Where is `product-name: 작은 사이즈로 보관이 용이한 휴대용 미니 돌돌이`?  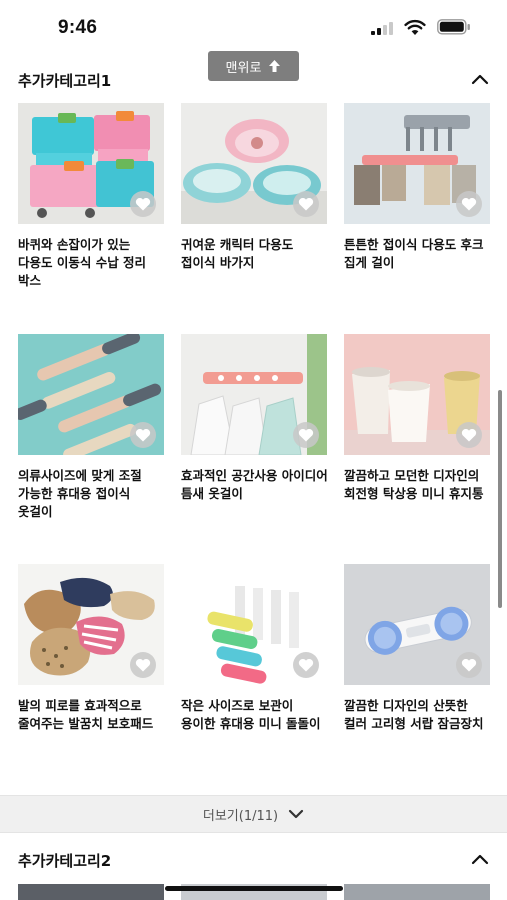
product-name: 작은 사이즈로 보관이 용이한 휴대용 미니 돌돌이 is located at coordinates (256, 715).